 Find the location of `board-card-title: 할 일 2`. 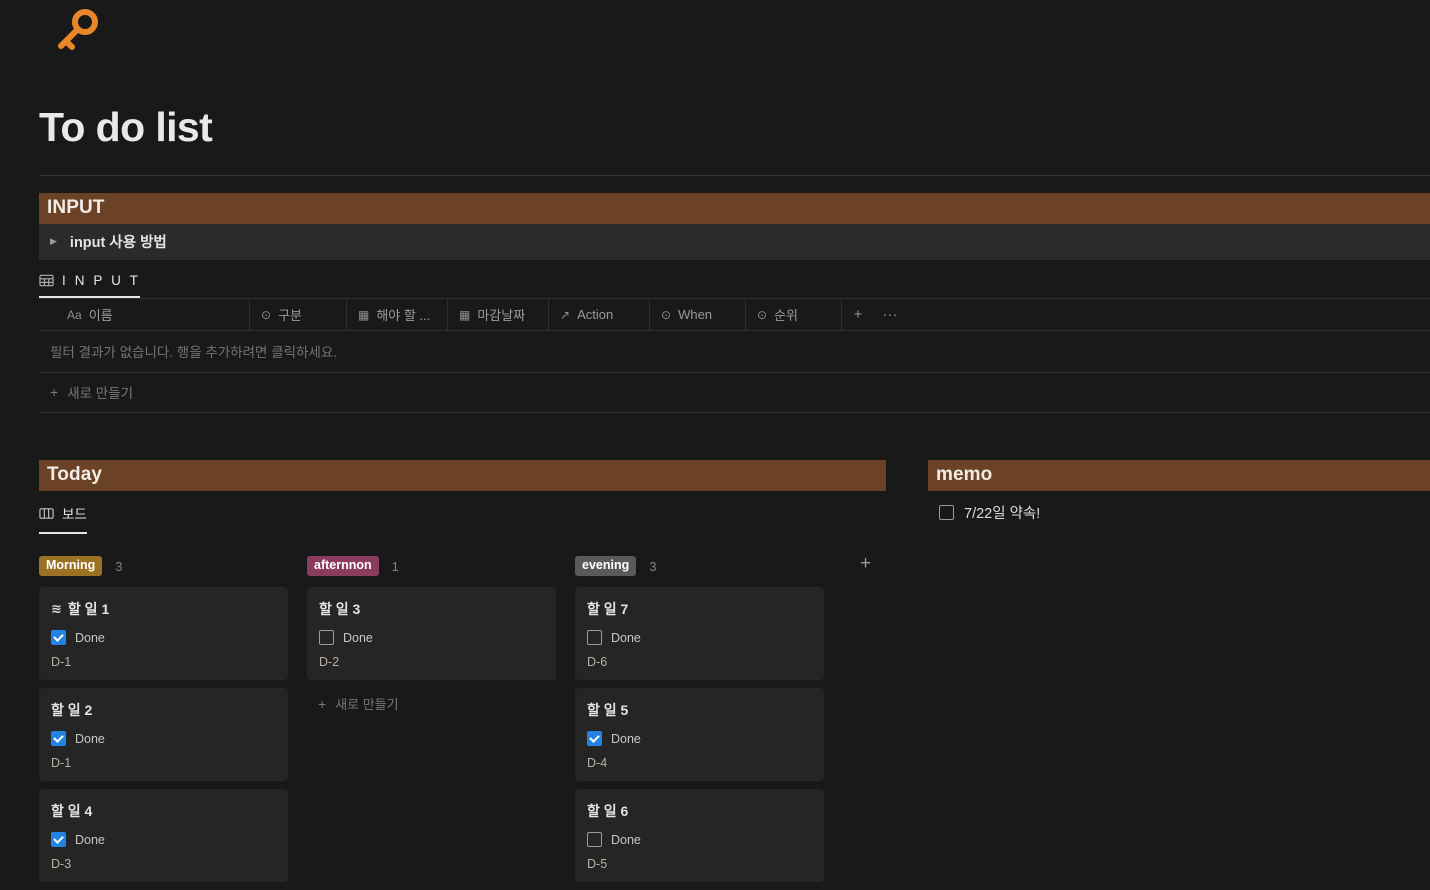

board-card-title: 할 일 2 is located at coordinates (163, 710).